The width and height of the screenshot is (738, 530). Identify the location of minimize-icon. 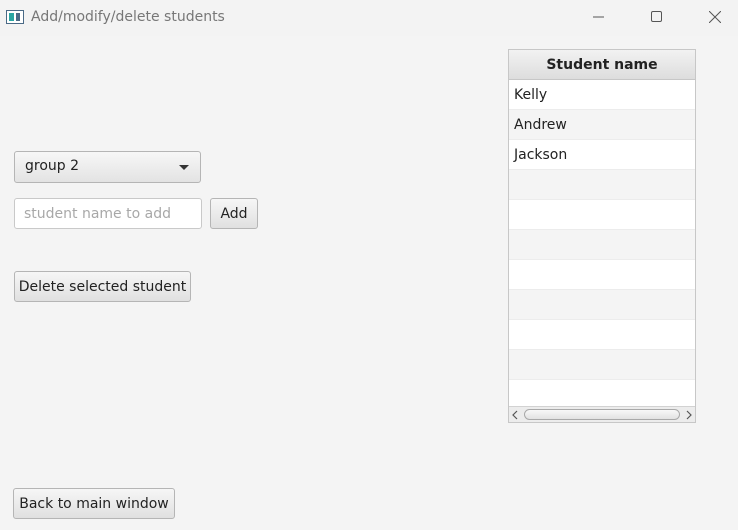
(598, 17).